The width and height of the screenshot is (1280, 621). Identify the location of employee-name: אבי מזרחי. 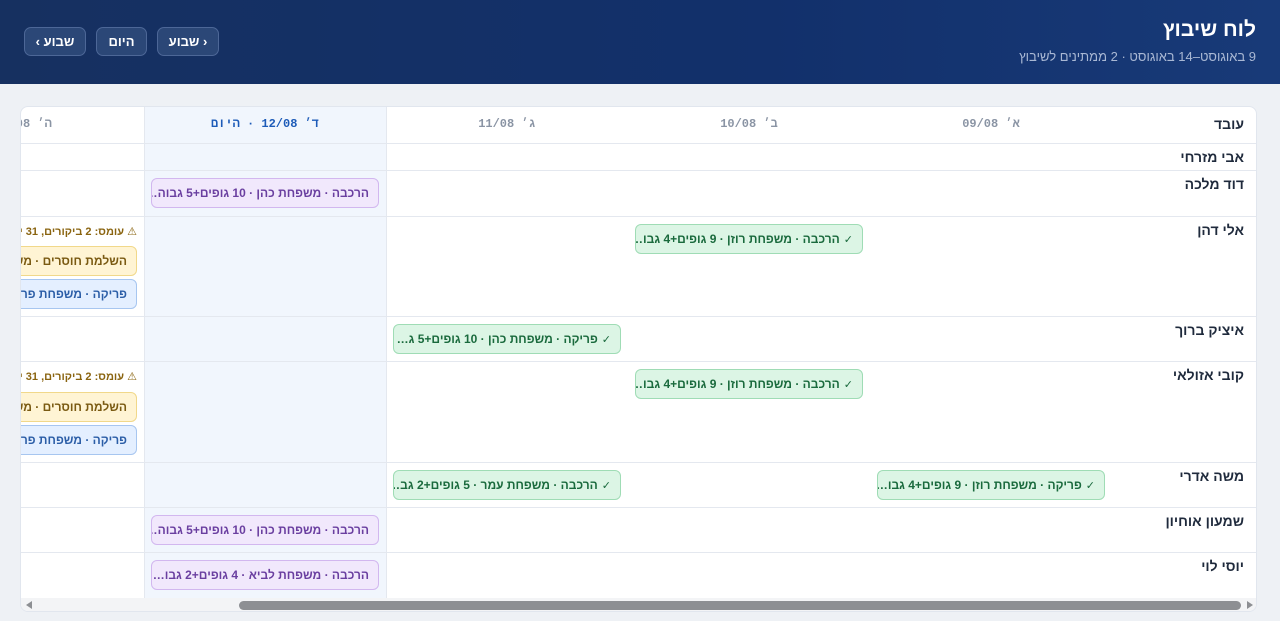
(1212, 157).